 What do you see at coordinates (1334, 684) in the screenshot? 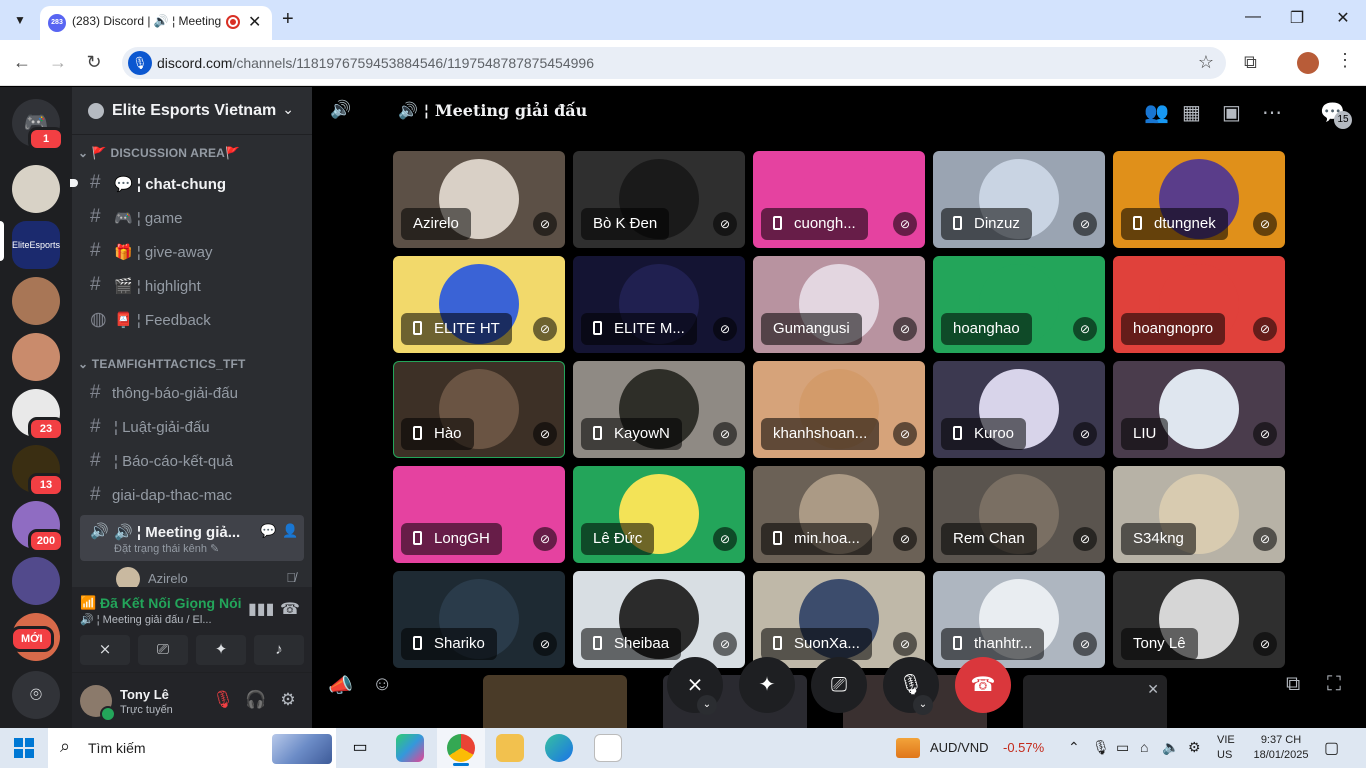
I see `fullscreen-icon: ⛶` at bounding box center [1334, 684].